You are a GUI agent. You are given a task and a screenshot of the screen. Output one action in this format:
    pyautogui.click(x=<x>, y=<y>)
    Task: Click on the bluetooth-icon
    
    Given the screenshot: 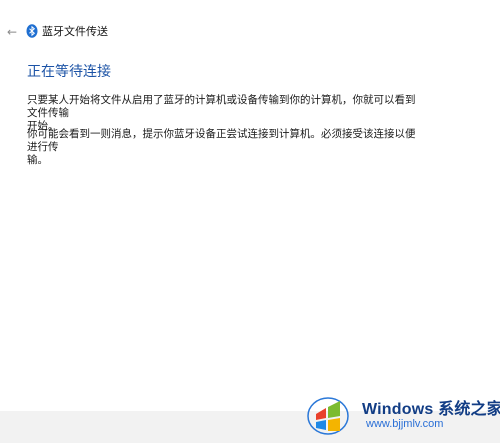 What is the action you would take?
    pyautogui.click(x=32, y=31)
    